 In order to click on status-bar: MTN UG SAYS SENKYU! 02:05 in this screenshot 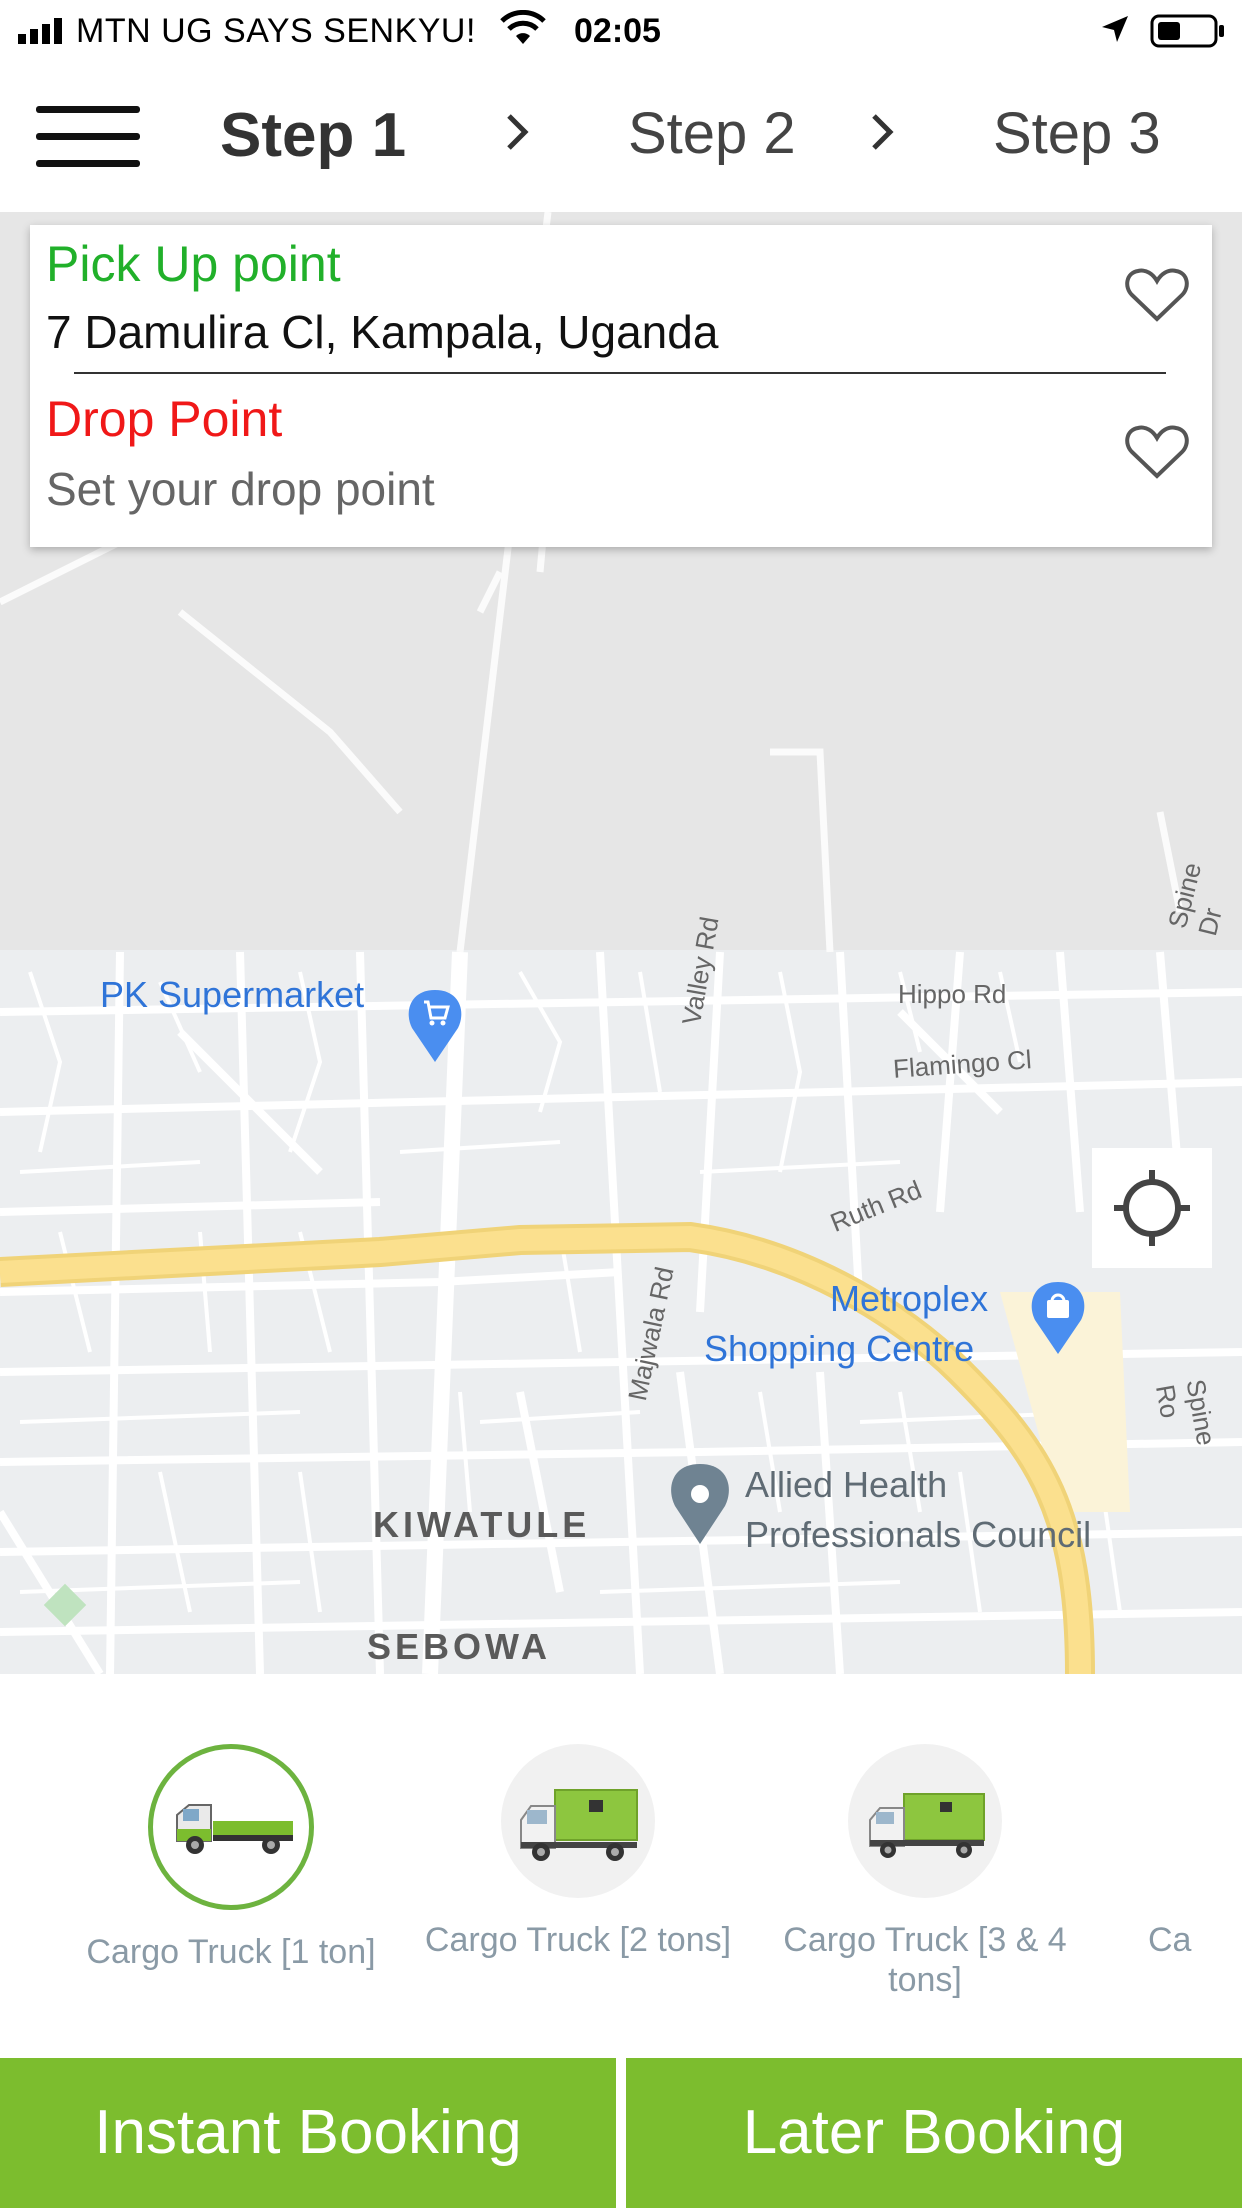, I will do `click(621, 31)`.